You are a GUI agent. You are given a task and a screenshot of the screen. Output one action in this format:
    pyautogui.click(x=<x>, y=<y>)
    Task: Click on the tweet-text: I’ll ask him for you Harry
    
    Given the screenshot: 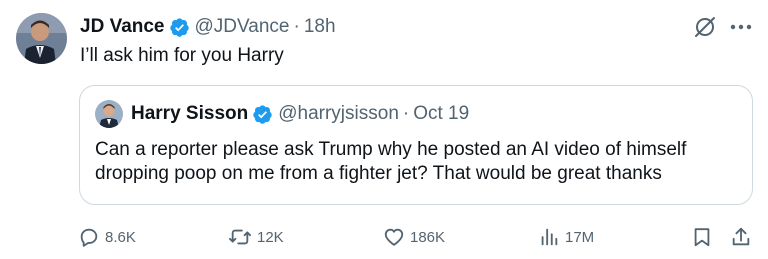 What is the action you would take?
    pyautogui.click(x=182, y=55)
    